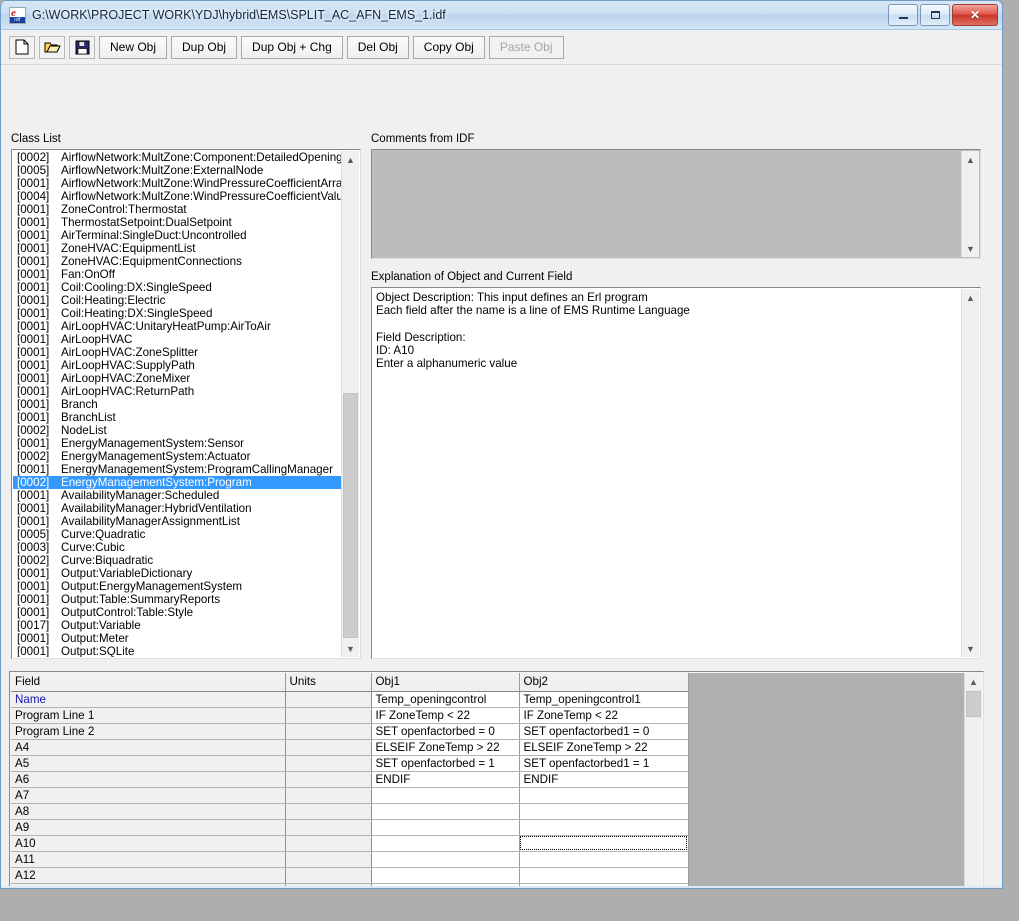  What do you see at coordinates (903, 15) in the screenshot?
I see `minimize-button` at bounding box center [903, 15].